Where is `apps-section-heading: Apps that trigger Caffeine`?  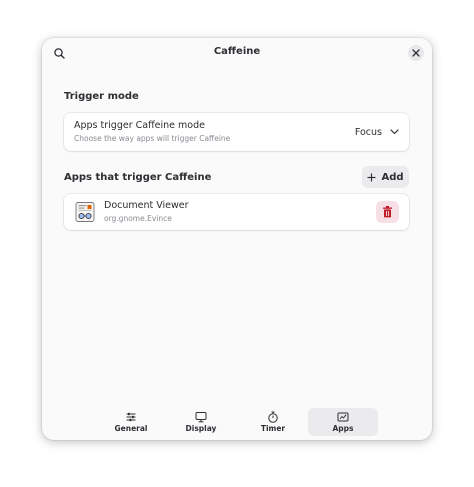
apps-section-heading: Apps that trigger Caffeine is located at coordinates (138, 177).